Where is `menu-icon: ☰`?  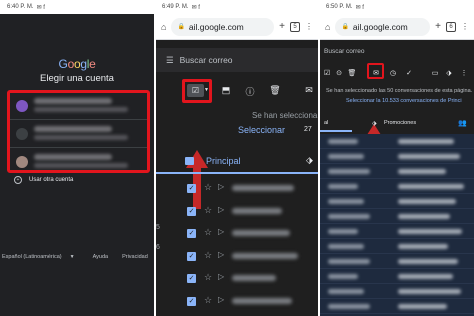 menu-icon: ☰ is located at coordinates (170, 60).